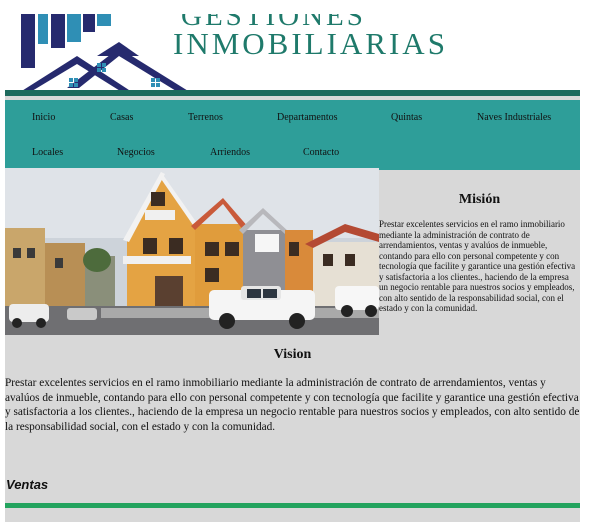  What do you see at coordinates (136, 152) in the screenshot?
I see `nav-item-negocios: Negocios` at bounding box center [136, 152].